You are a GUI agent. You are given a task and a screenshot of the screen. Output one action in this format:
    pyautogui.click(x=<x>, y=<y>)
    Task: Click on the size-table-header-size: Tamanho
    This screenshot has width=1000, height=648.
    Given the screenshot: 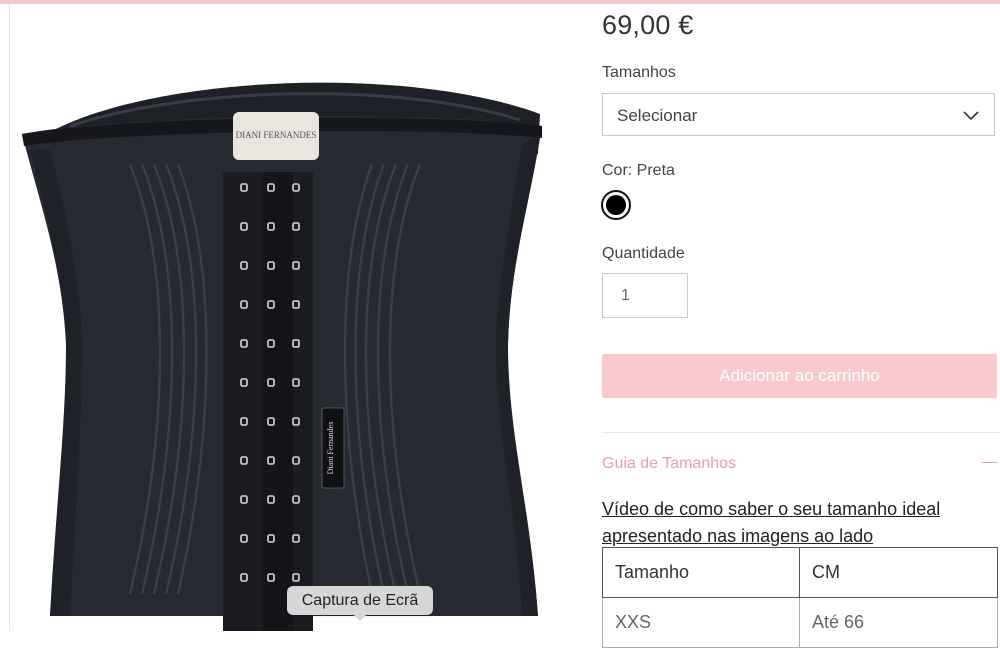 What is the action you would take?
    pyautogui.click(x=701, y=572)
    